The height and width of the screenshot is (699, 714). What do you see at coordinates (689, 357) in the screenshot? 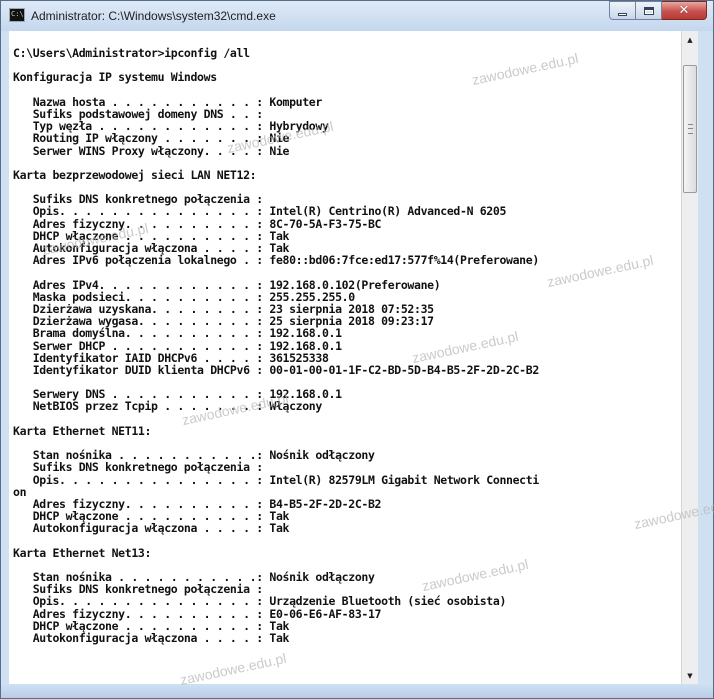
I see `vertical-scrollbar: ▲ ▼` at bounding box center [689, 357].